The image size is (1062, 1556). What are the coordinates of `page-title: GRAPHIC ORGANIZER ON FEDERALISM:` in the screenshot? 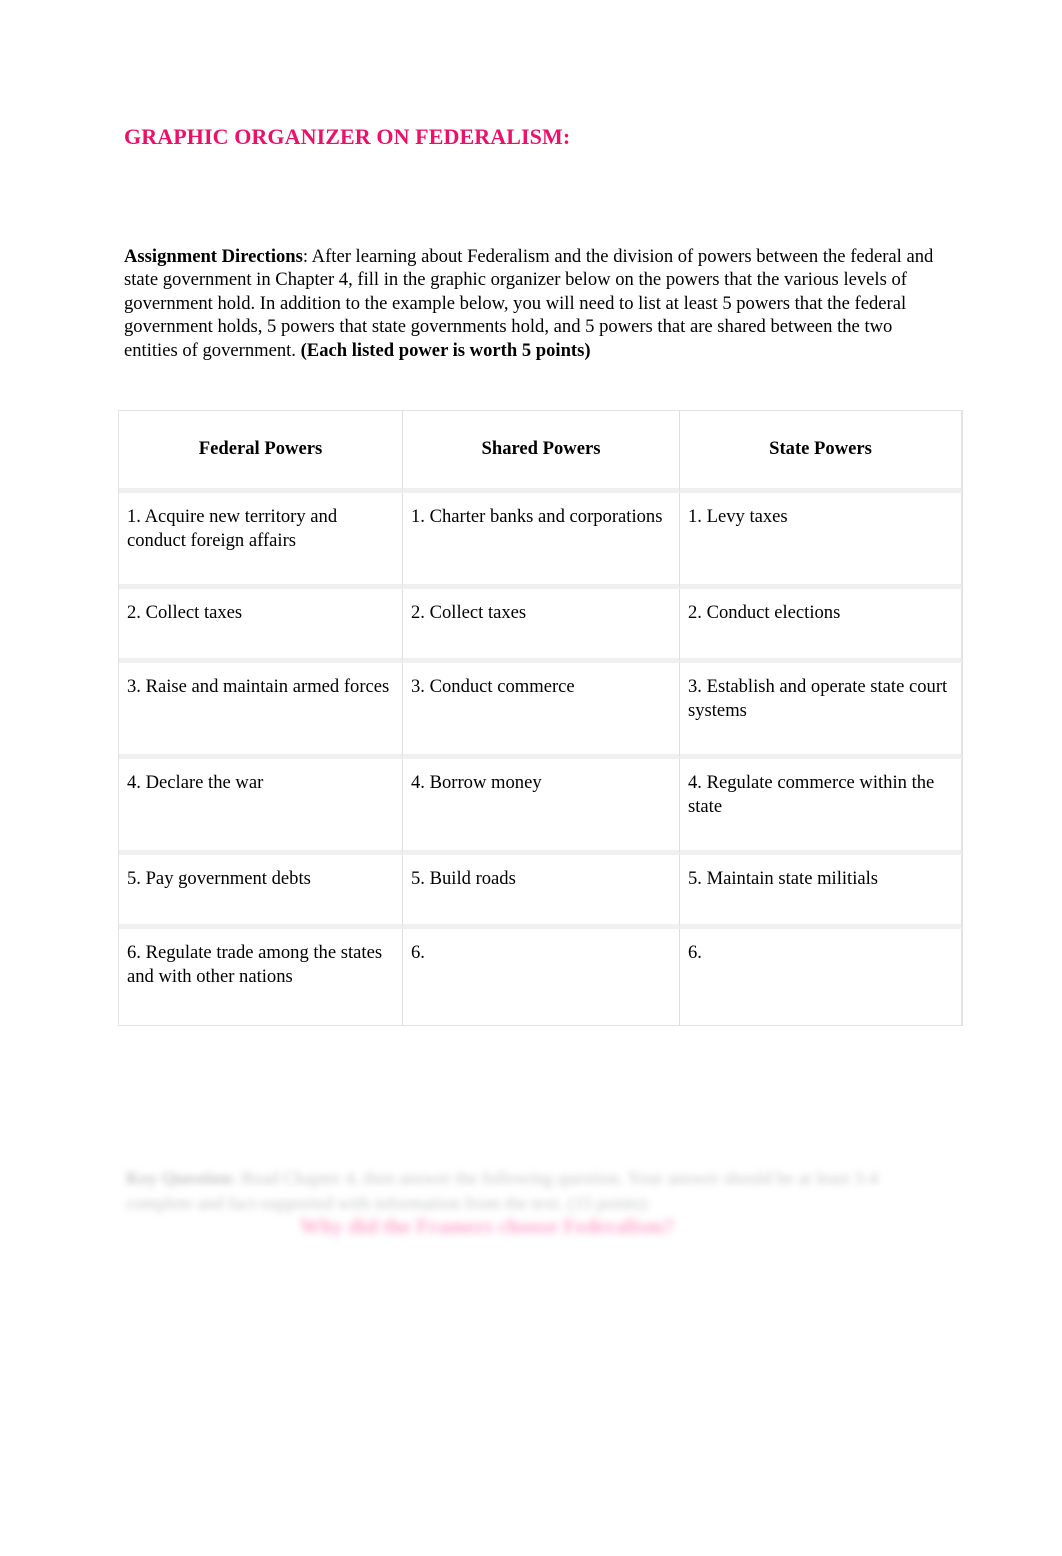 It's located at (347, 136).